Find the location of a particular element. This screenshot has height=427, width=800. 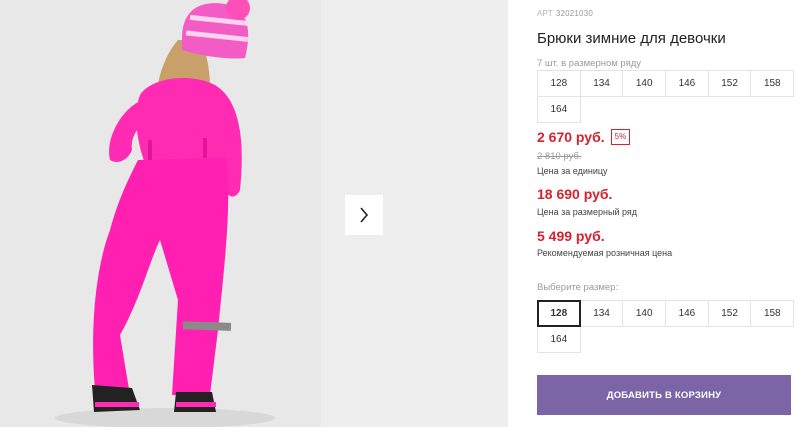

size-row-cell: 158 is located at coordinates (772, 83).